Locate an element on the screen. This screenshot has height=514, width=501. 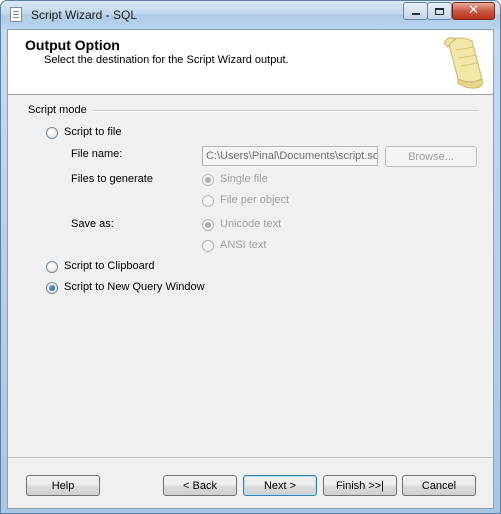
single-file-radio is located at coordinates (208, 180).